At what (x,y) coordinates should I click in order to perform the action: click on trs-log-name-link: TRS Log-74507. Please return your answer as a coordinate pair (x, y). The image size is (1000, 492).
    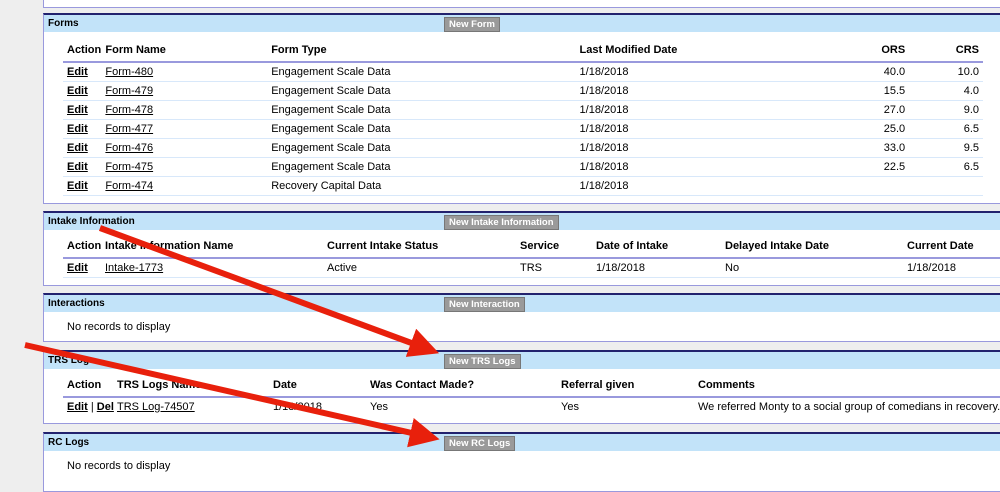
    Looking at the image, I should click on (156, 407).